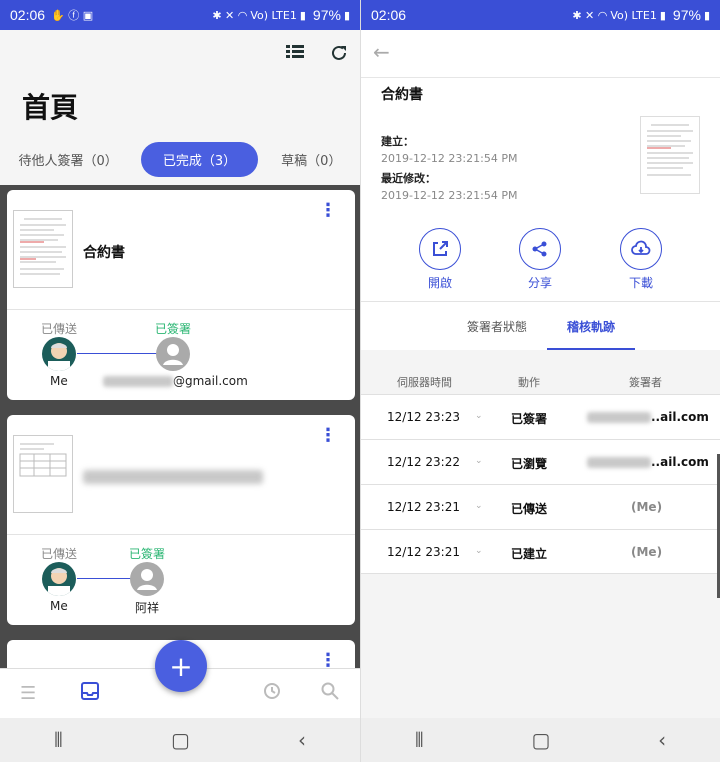 Image resolution: width=720 pixels, height=762 pixels. Describe the element at coordinates (645, 382) in the screenshot. I see `column-header-signer: 簽署者` at that location.